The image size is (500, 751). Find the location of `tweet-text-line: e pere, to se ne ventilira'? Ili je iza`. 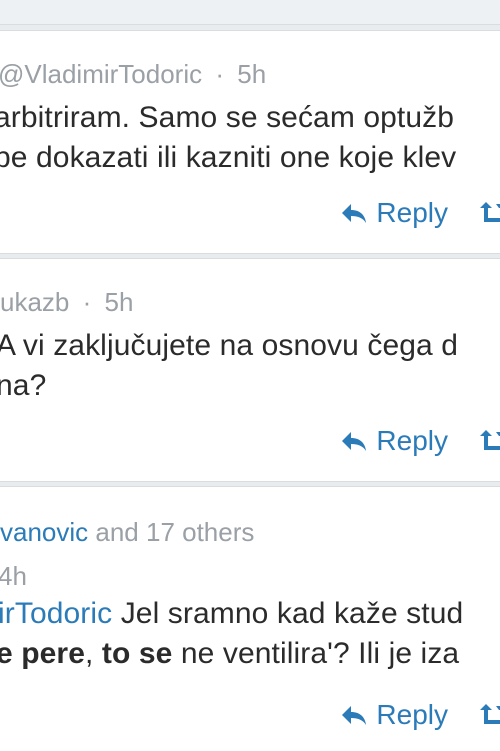

tweet-text-line: e pere, to se ne ventilira'? Ili je iza is located at coordinates (229, 654).